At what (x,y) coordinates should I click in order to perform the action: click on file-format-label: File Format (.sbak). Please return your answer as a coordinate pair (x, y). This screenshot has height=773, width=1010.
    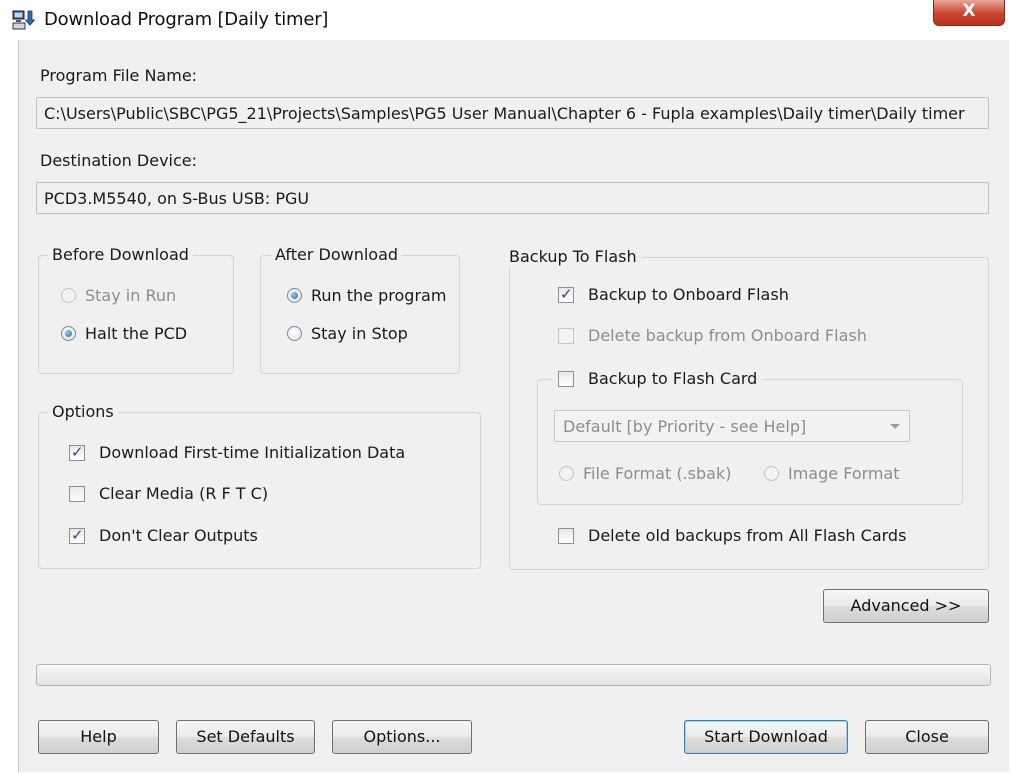
    Looking at the image, I should click on (657, 473).